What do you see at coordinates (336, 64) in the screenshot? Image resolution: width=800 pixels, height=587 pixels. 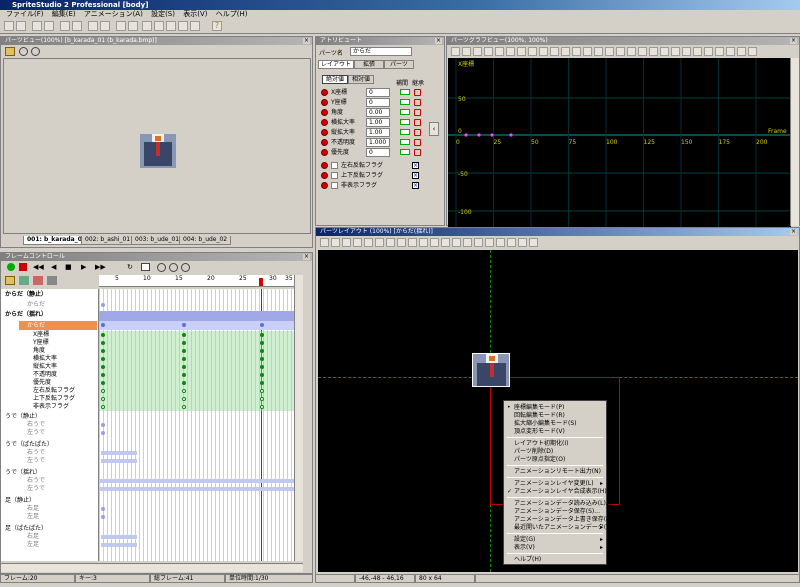 I see `tab-layout: レイアウト` at bounding box center [336, 64].